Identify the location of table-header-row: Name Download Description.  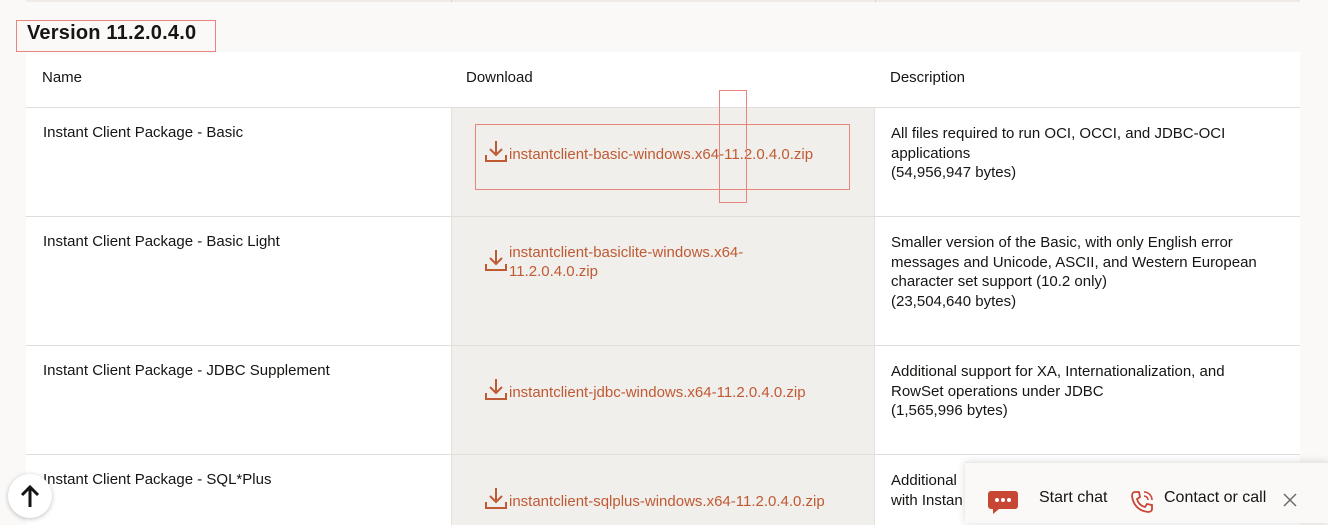
(663, 80).